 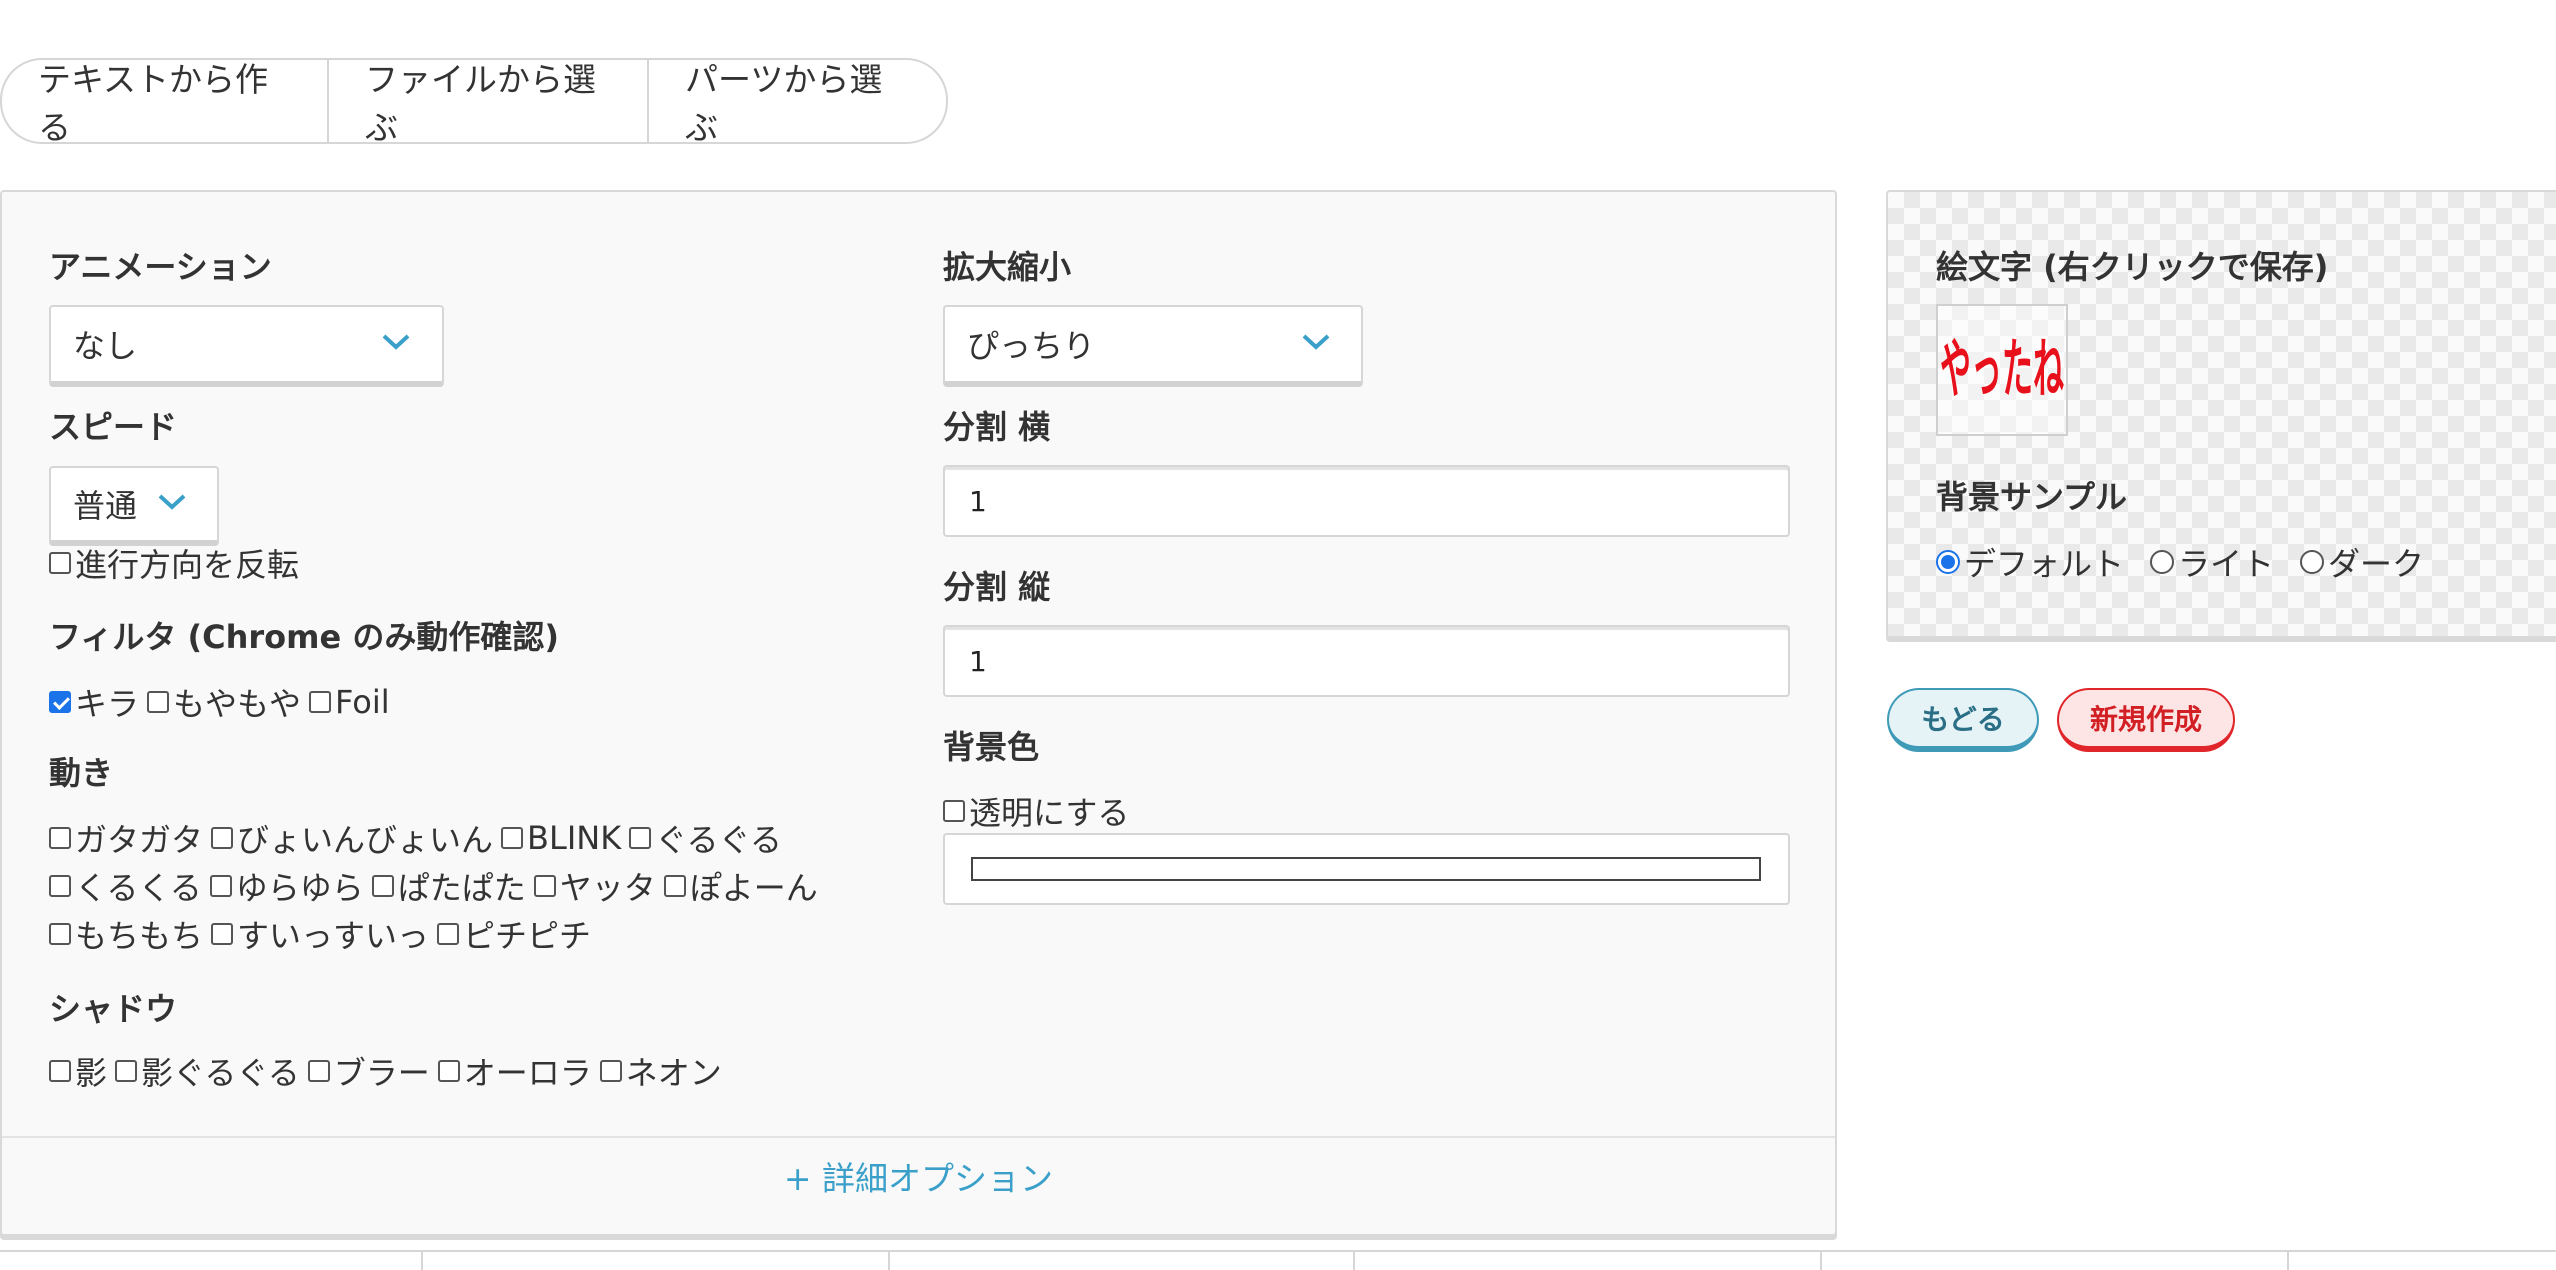 What do you see at coordinates (158, 702) in the screenshot?
I see `filter-moyamoya-checkbox` at bounding box center [158, 702].